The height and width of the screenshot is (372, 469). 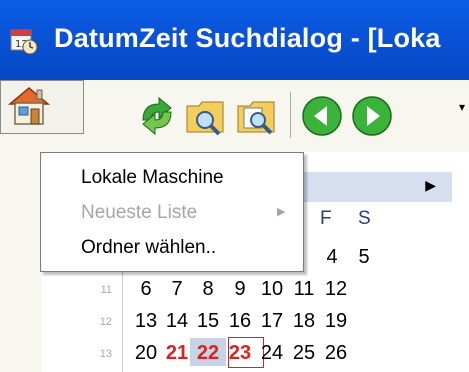 What do you see at coordinates (146, 289) in the screenshot?
I see `calendar-day: 6` at bounding box center [146, 289].